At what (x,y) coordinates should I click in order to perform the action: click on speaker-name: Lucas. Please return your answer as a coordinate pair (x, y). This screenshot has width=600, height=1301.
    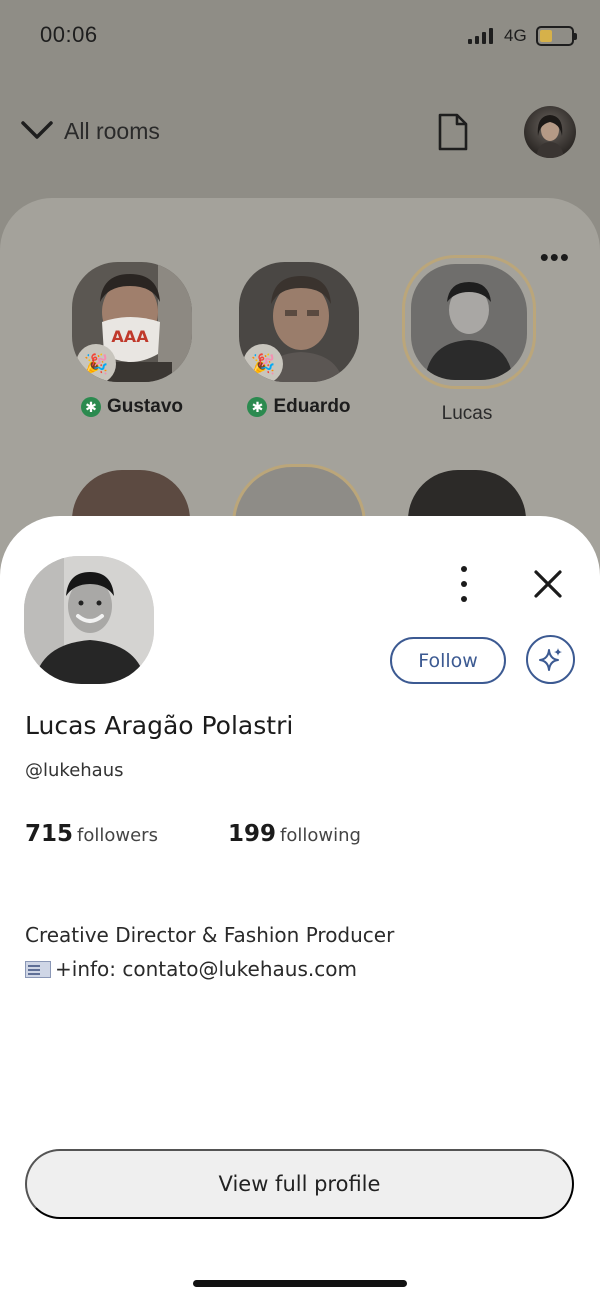
    Looking at the image, I should click on (467, 413).